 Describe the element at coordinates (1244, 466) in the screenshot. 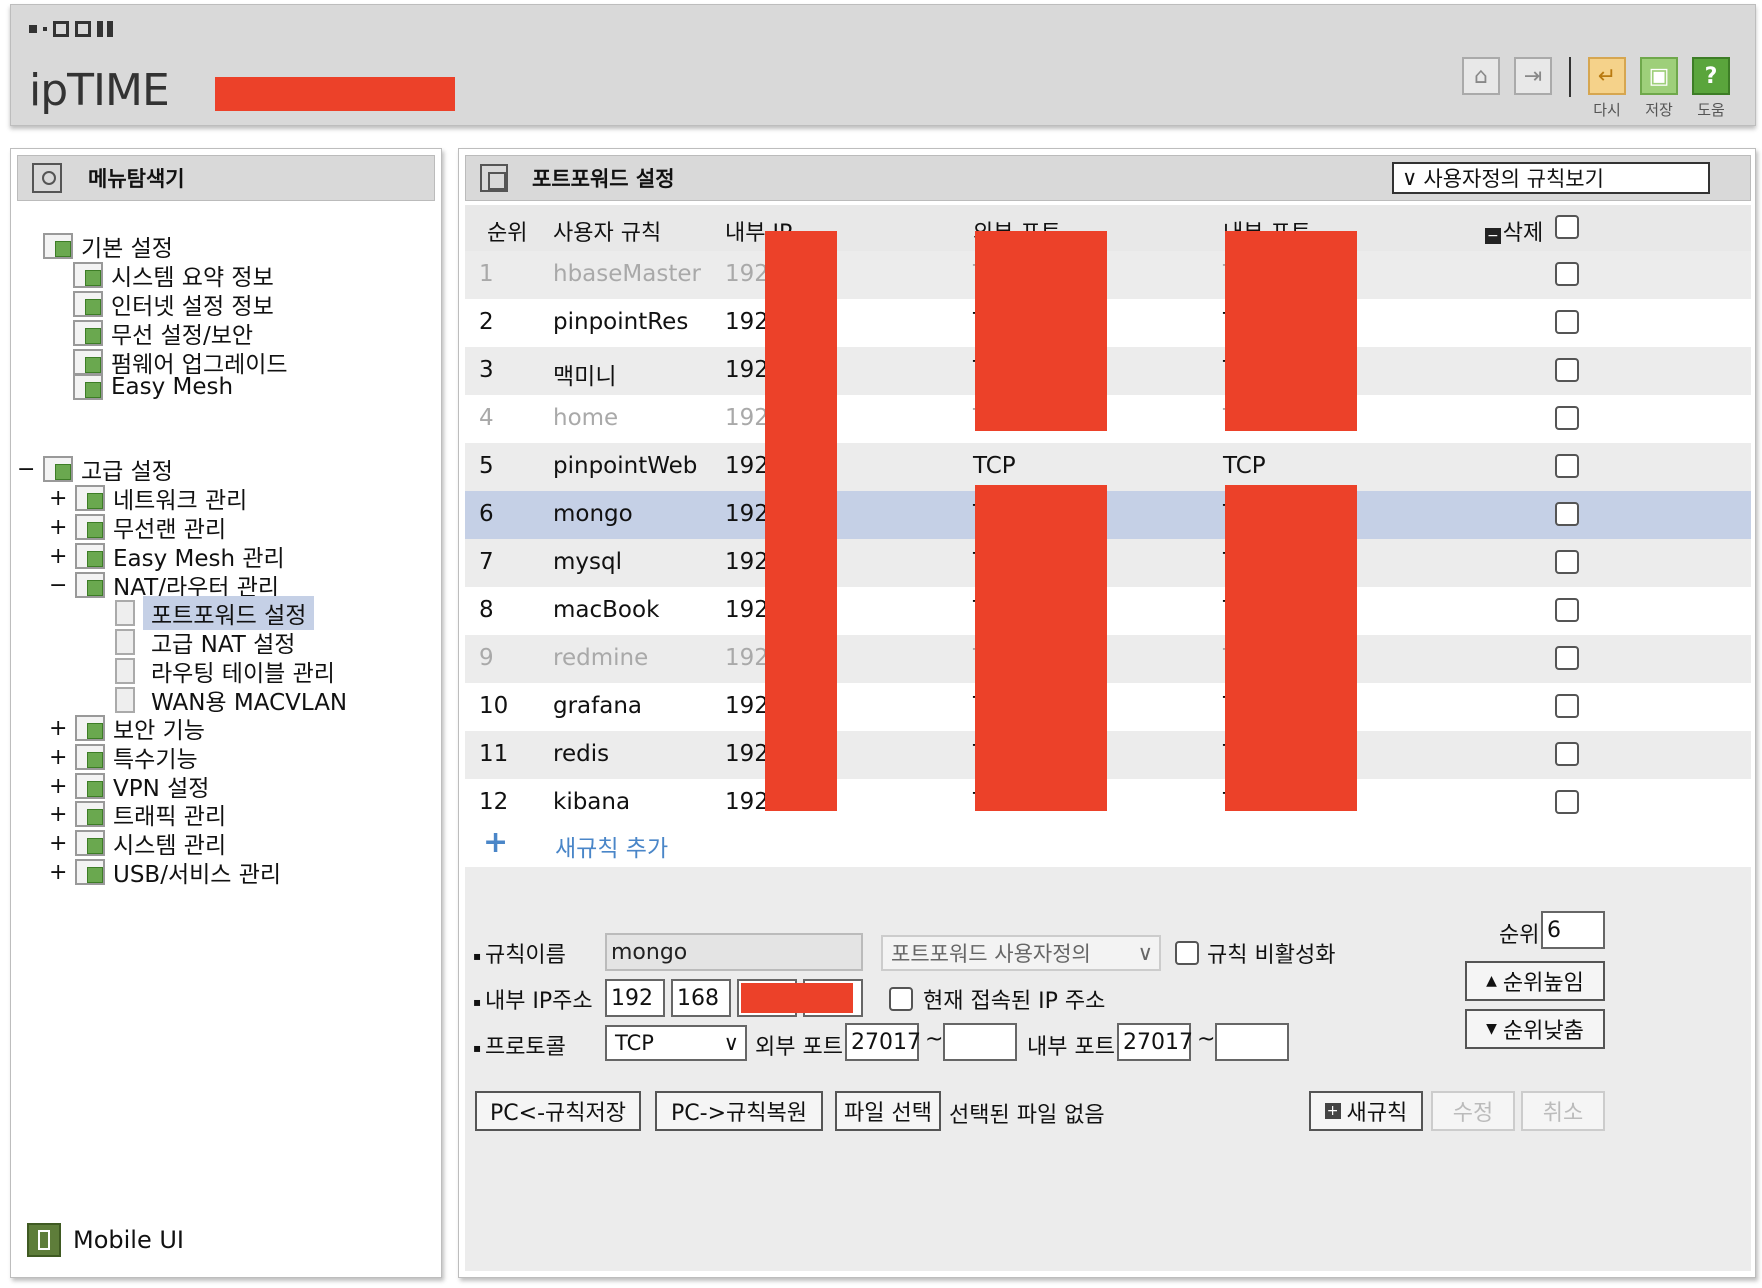

I see `cell-internal-port: TCP` at that location.